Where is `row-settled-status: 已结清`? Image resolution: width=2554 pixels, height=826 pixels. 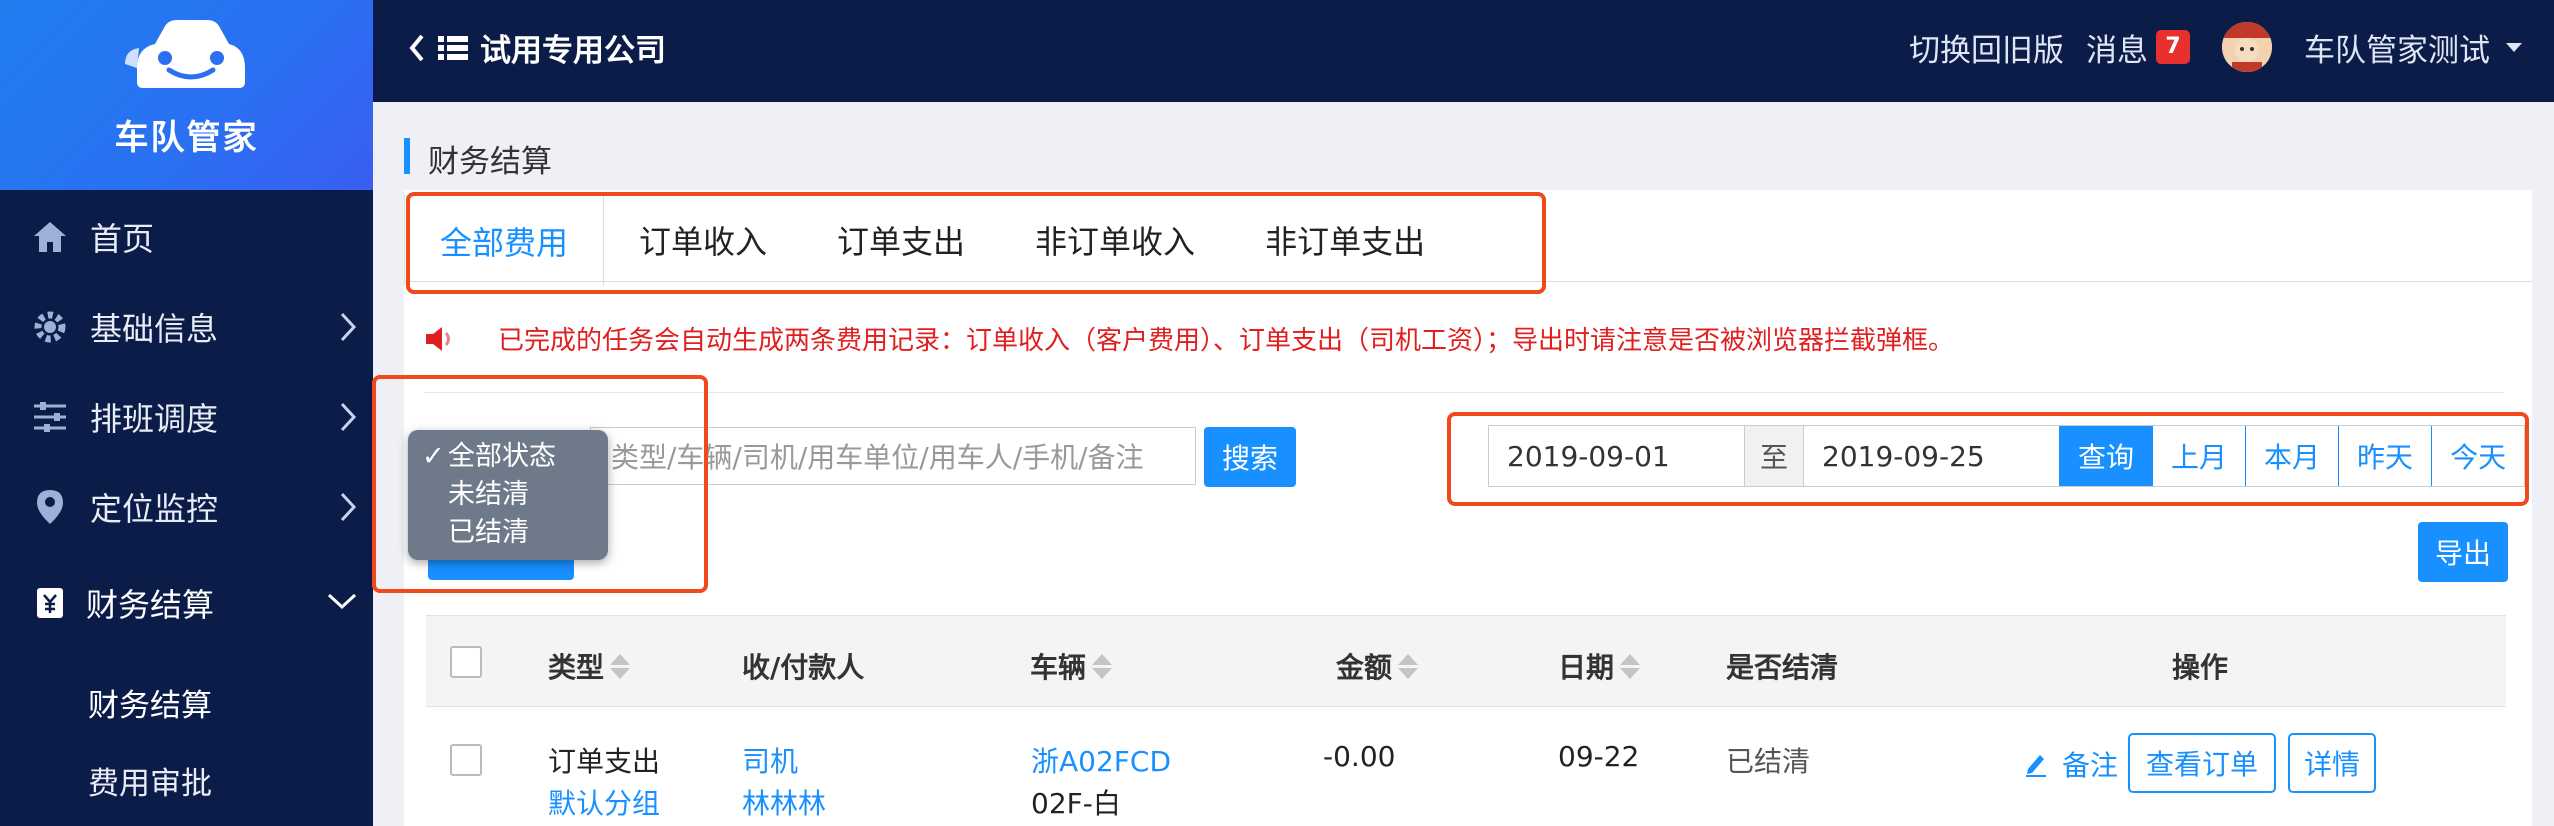
row-settled-status: 已结清 is located at coordinates (1768, 761).